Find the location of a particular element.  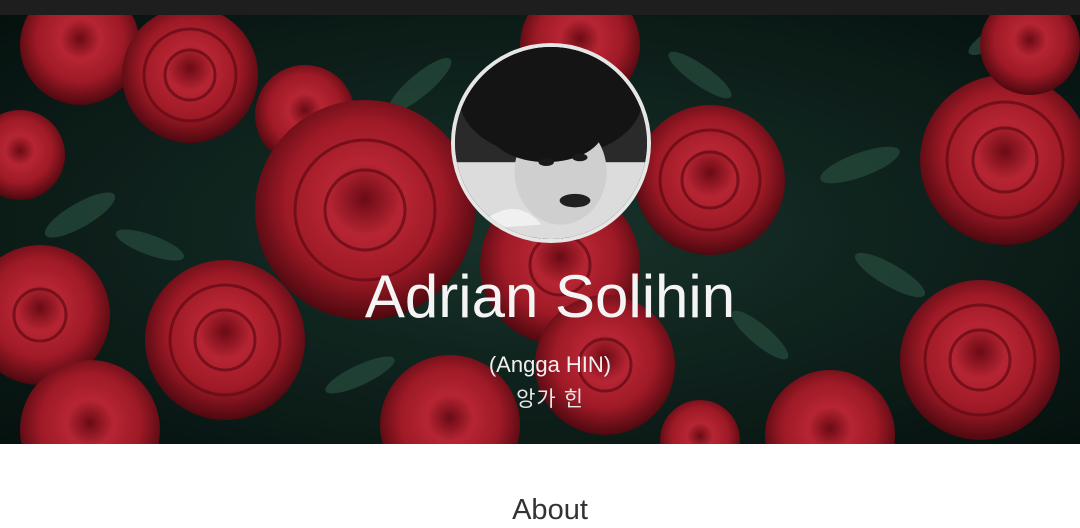

profile-avatar is located at coordinates (551, 143).